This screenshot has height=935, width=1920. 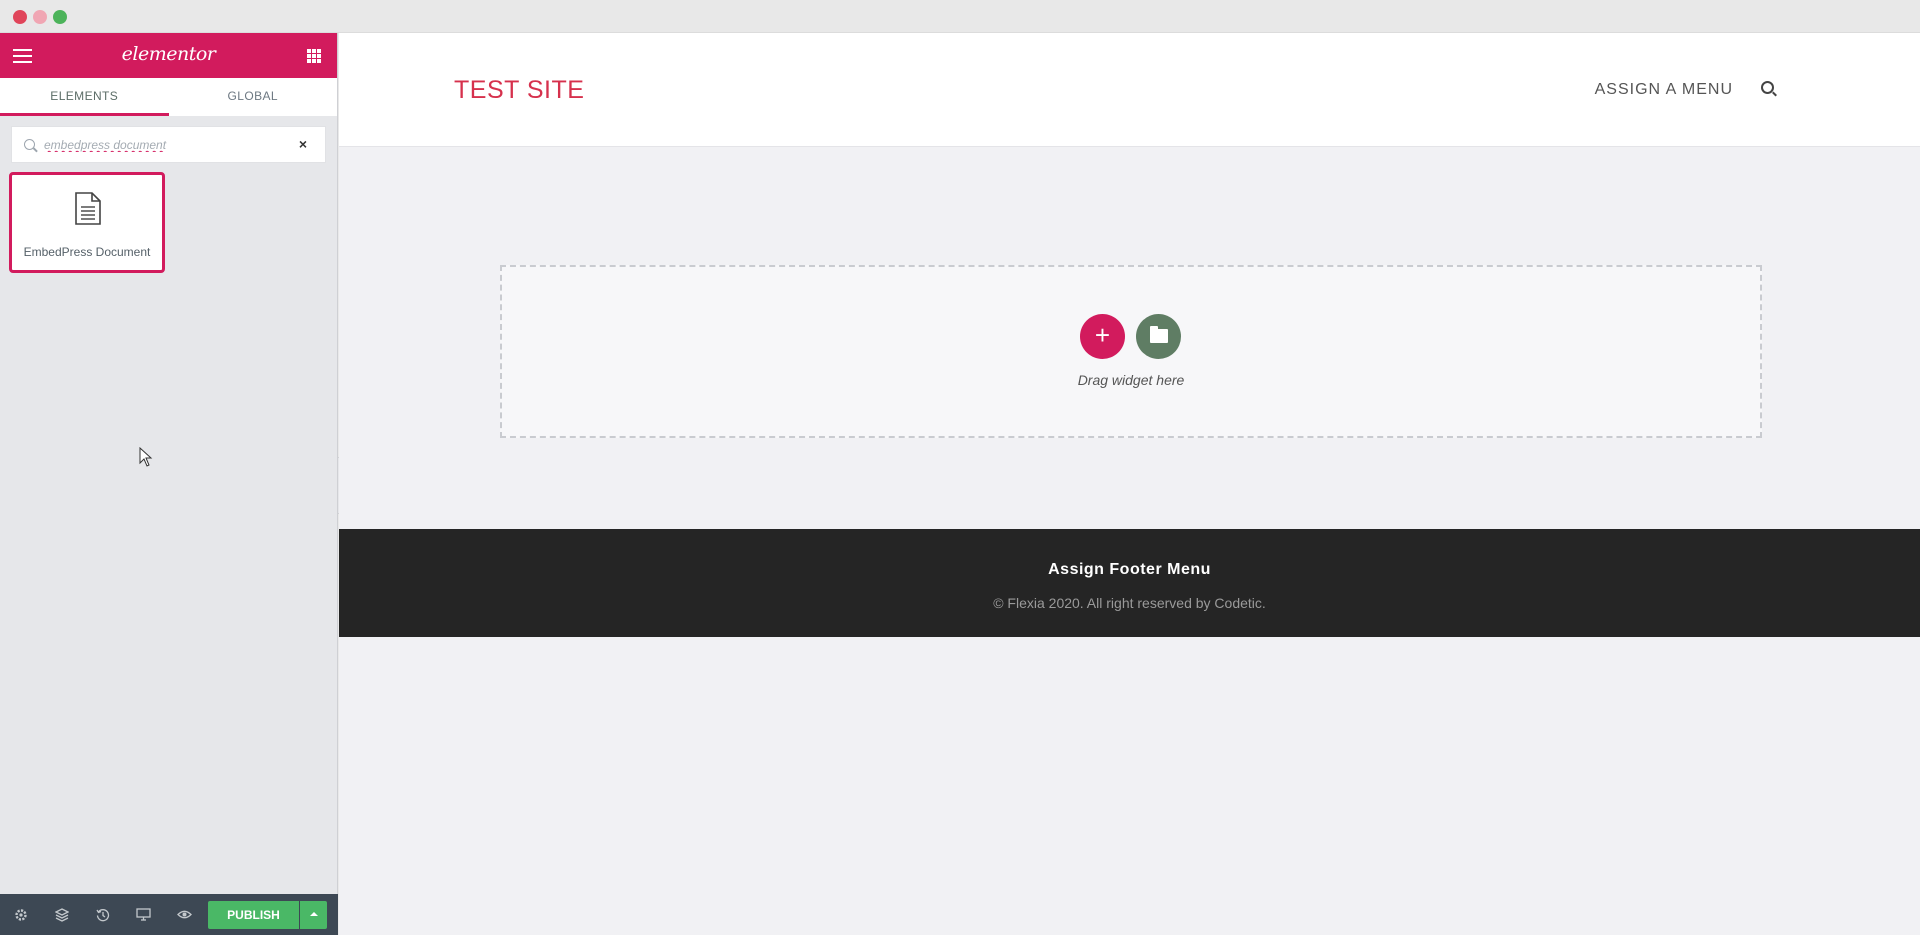 What do you see at coordinates (1664, 90) in the screenshot?
I see `assign-menu-link: ASSIGN A MENU` at bounding box center [1664, 90].